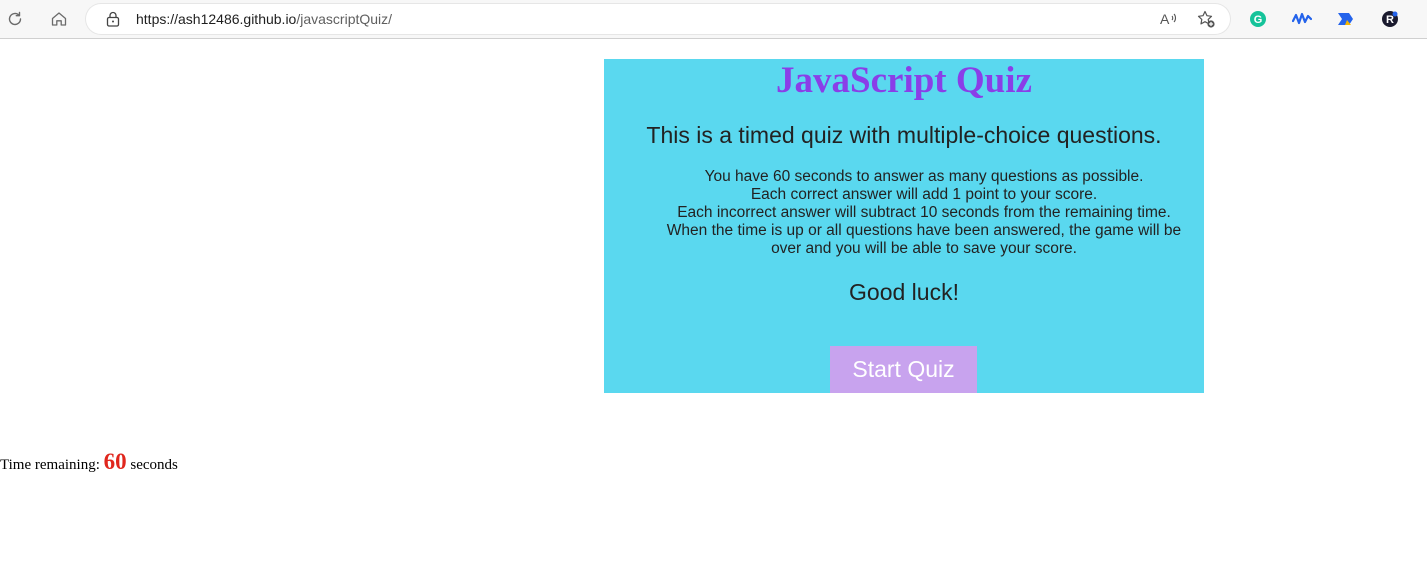 The image size is (1427, 577). I want to click on time-remaining: Time remaining: 60 seconds, so click(89, 463).